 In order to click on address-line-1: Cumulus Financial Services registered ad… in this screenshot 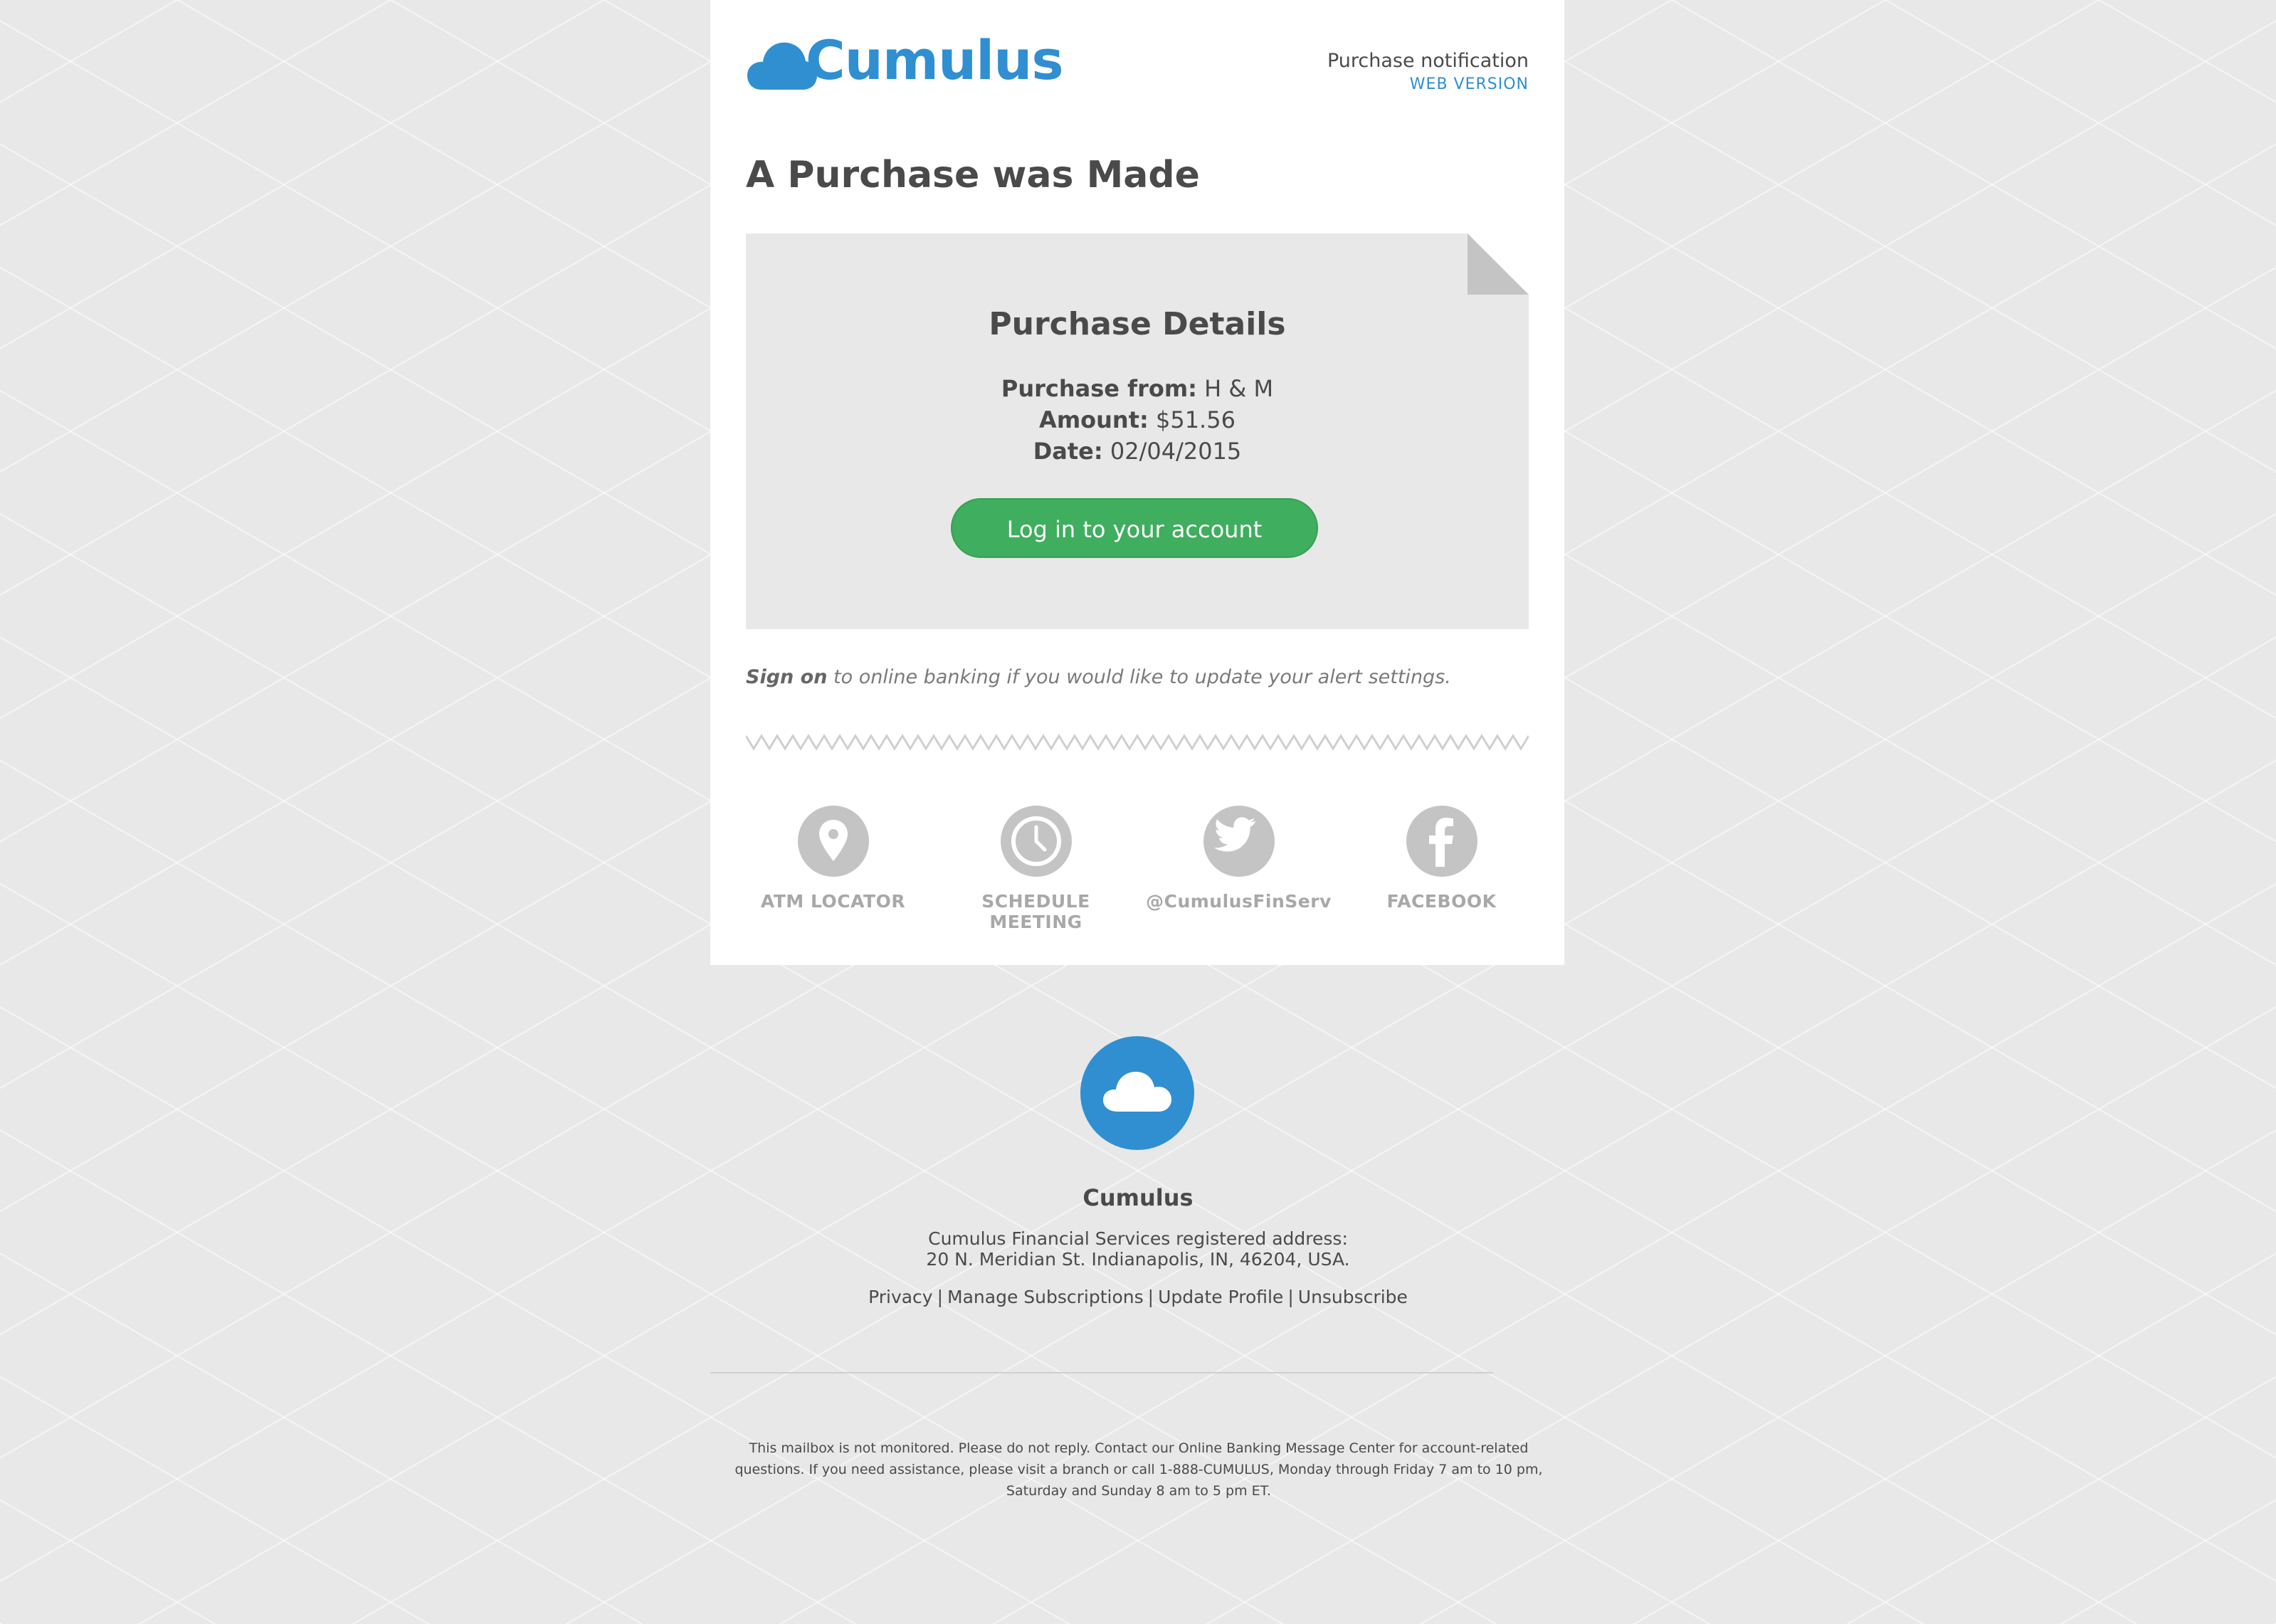, I will do `click(1138, 1238)`.